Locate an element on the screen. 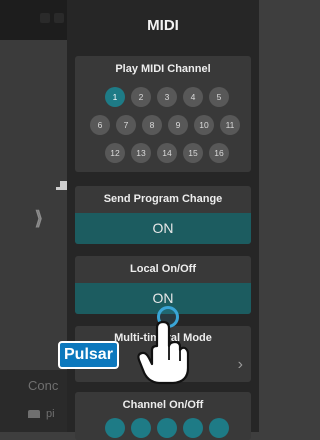 This screenshot has width=320, height=440. background-toolbar-icons is located at coordinates (55, 17).